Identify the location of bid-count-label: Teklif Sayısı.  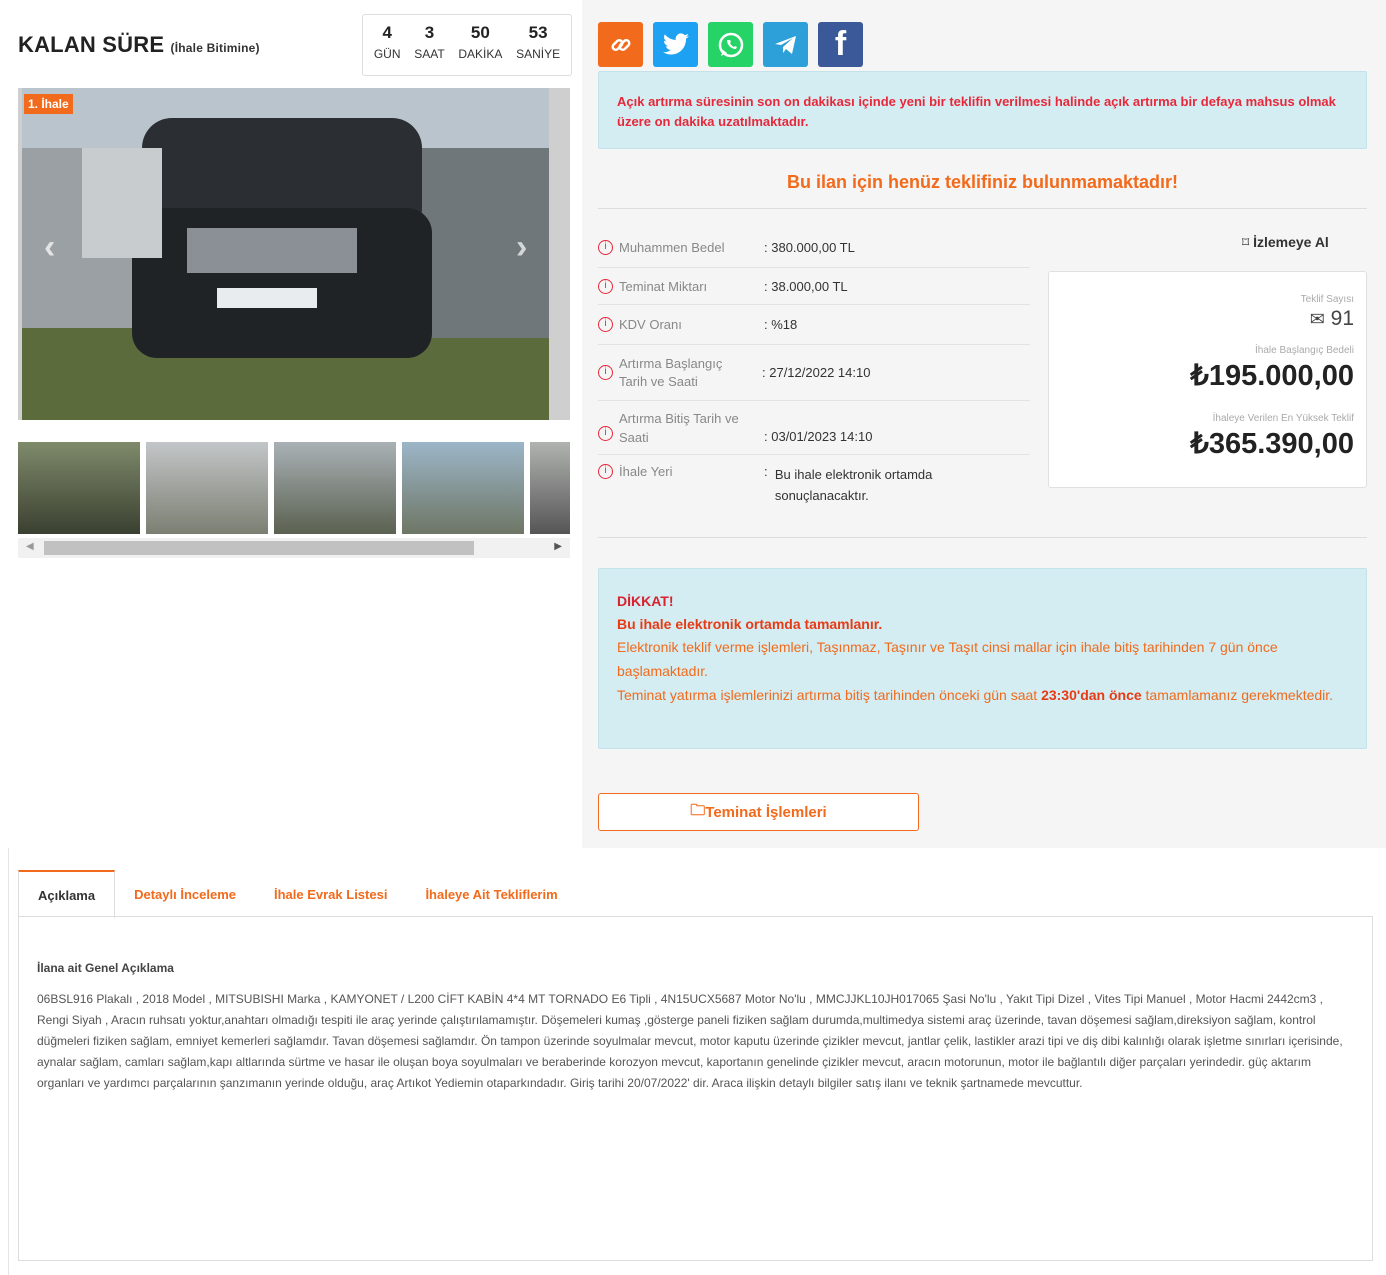
(1327, 299).